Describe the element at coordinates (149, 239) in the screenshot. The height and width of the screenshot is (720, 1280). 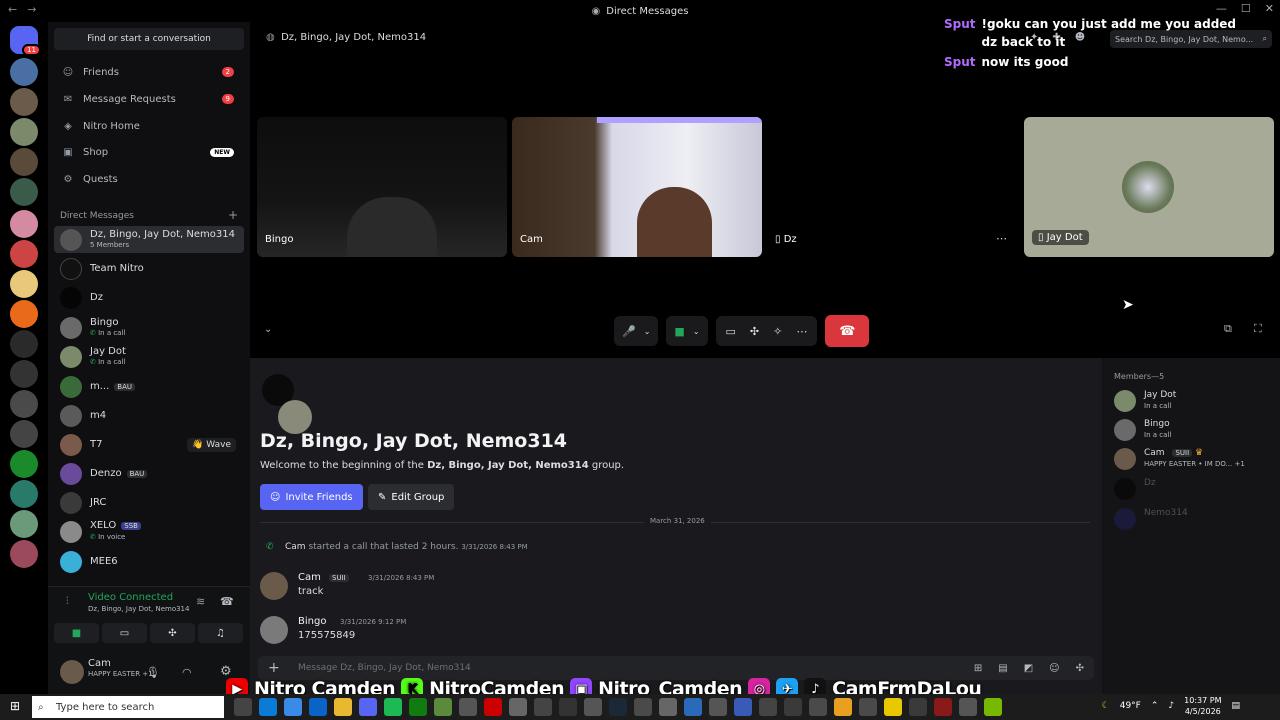
I see `dm-item-group: Dz, Bingo, Jay Dot, Nemo314 5 Members` at that location.